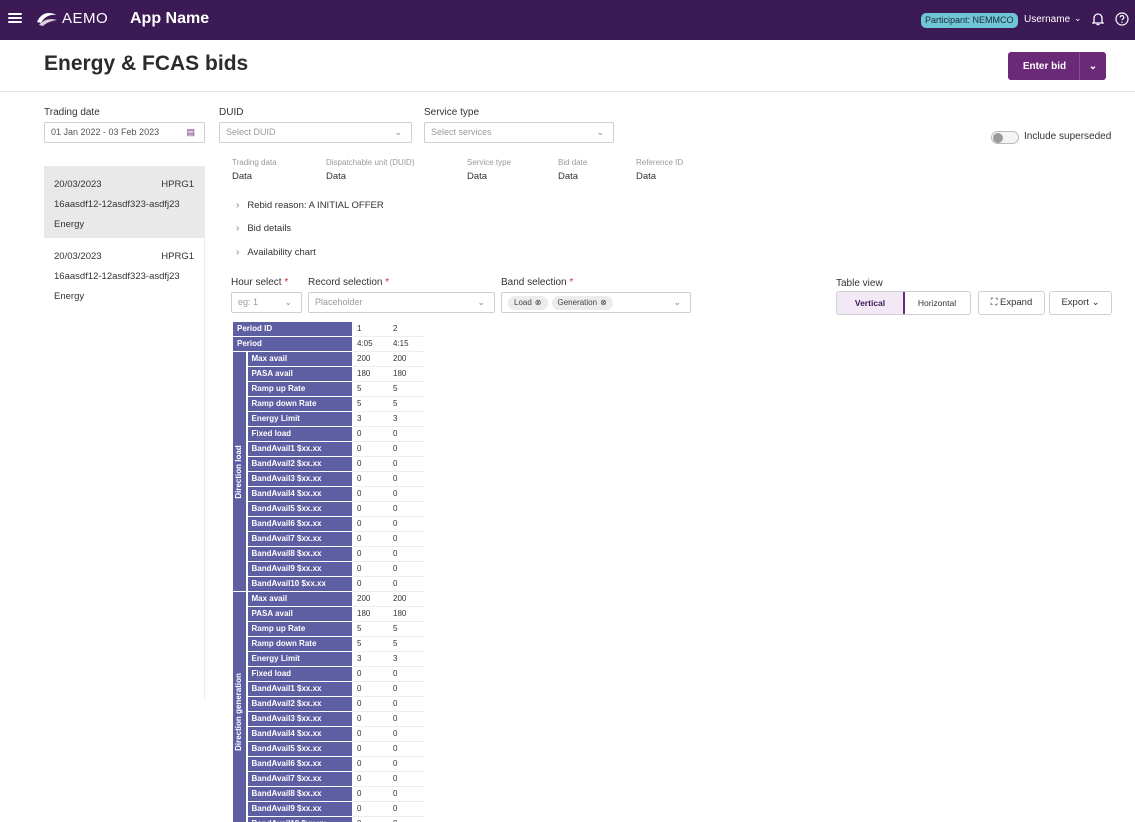  Describe the element at coordinates (263, 228) in the screenshot. I see `accordion-bid-details: › Bid details` at that location.